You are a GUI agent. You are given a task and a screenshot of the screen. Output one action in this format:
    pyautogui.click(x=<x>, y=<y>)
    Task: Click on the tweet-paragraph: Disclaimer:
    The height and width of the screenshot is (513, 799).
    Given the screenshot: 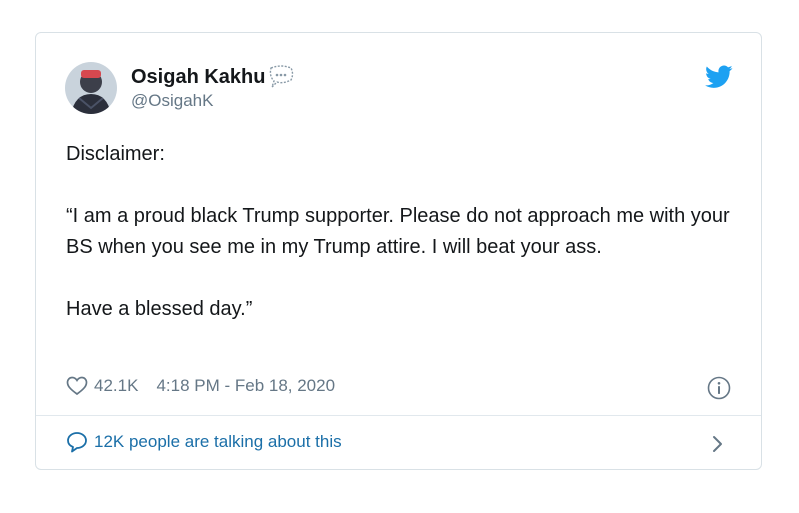 What is the action you would take?
    pyautogui.click(x=115, y=154)
    